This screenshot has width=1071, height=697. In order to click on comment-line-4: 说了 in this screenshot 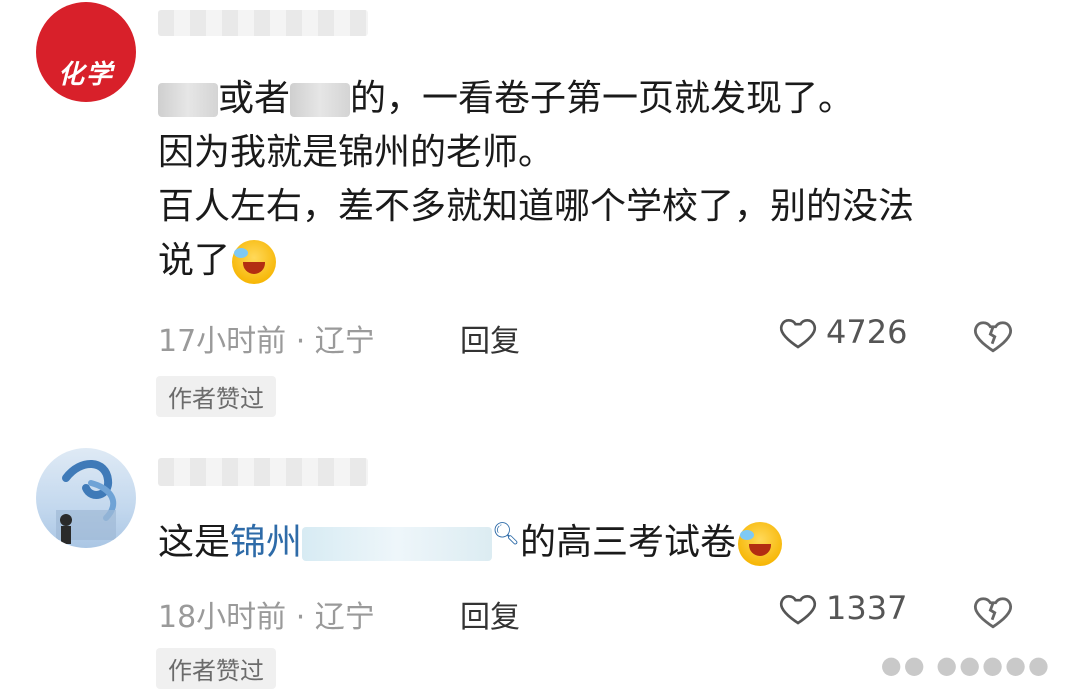, I will do `click(598, 261)`.